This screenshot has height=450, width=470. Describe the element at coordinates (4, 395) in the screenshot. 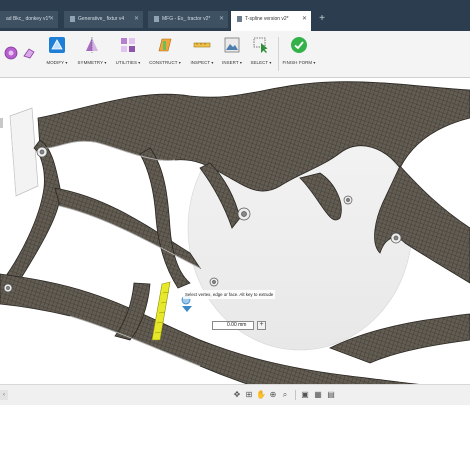

I see `browser-collapse-button: ‹` at that location.